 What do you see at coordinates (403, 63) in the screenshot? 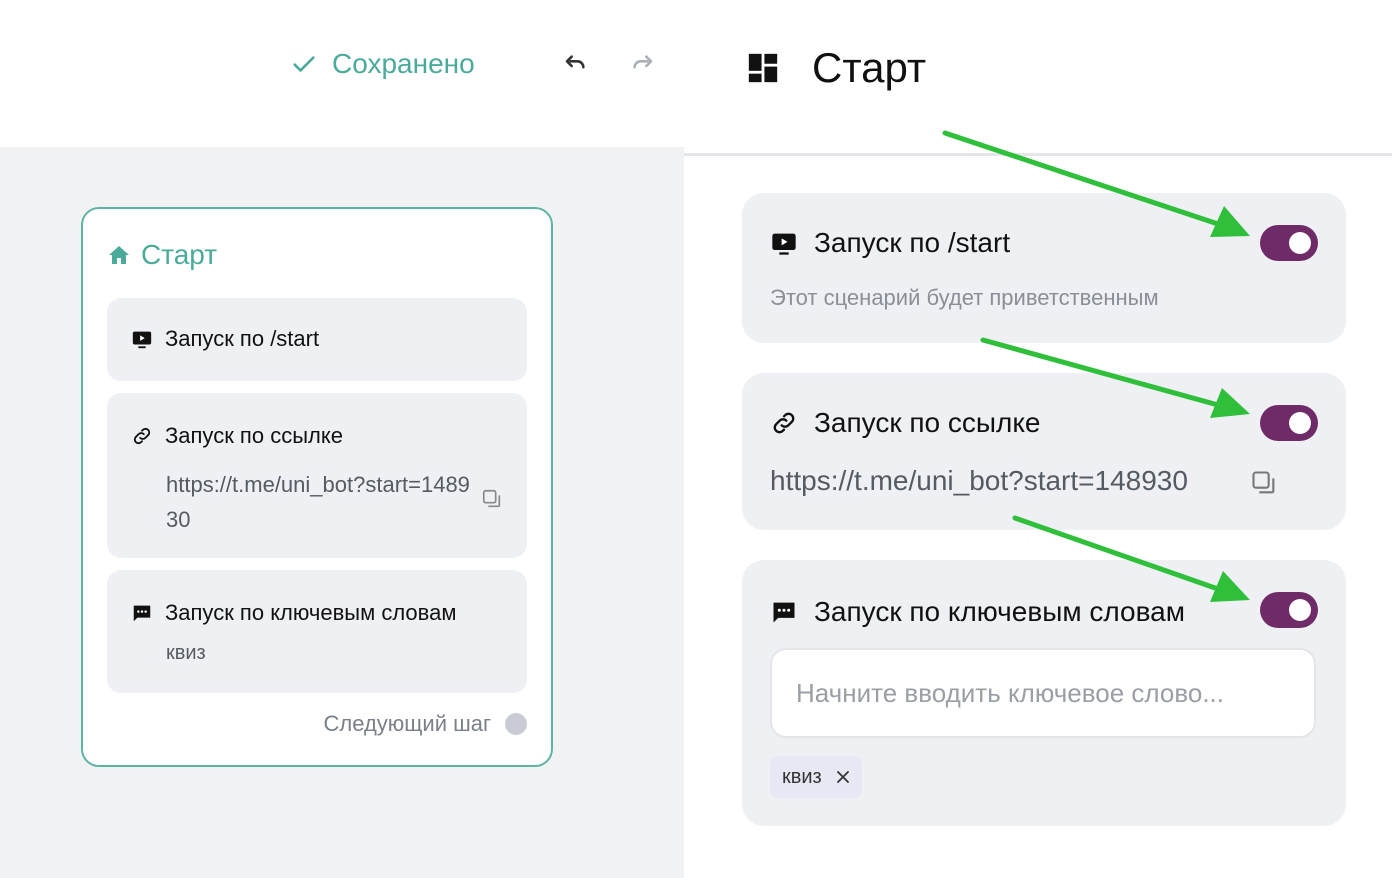
I see `save-status-label: Сохранено` at bounding box center [403, 63].